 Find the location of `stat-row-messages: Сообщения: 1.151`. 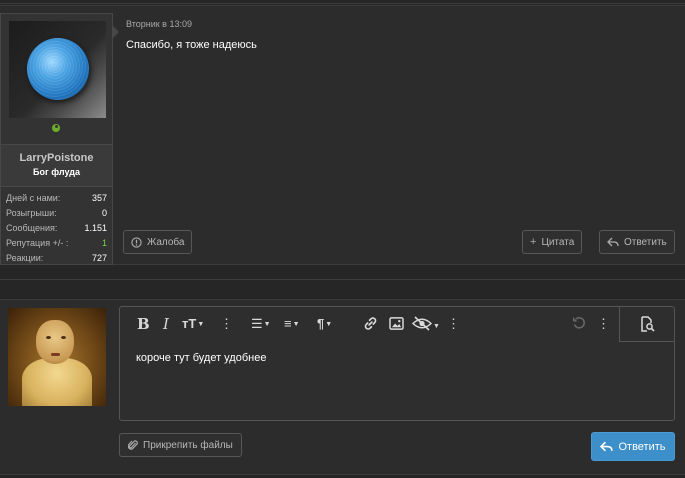

stat-row-messages: Сообщения: 1.151 is located at coordinates (56, 227).